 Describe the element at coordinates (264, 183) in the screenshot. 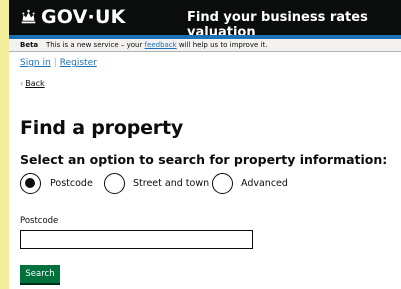

I see `radio-advanced-label: Advanced` at that location.